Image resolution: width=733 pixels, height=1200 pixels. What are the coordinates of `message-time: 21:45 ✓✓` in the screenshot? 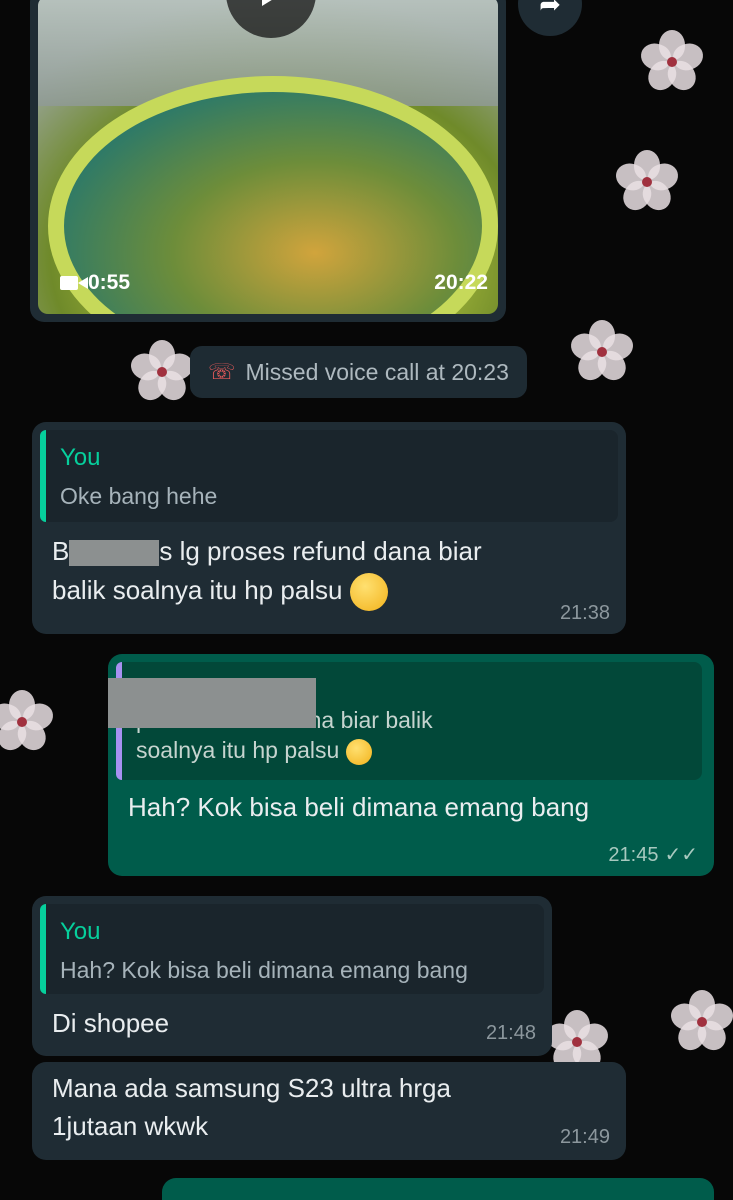 It's located at (653, 855).